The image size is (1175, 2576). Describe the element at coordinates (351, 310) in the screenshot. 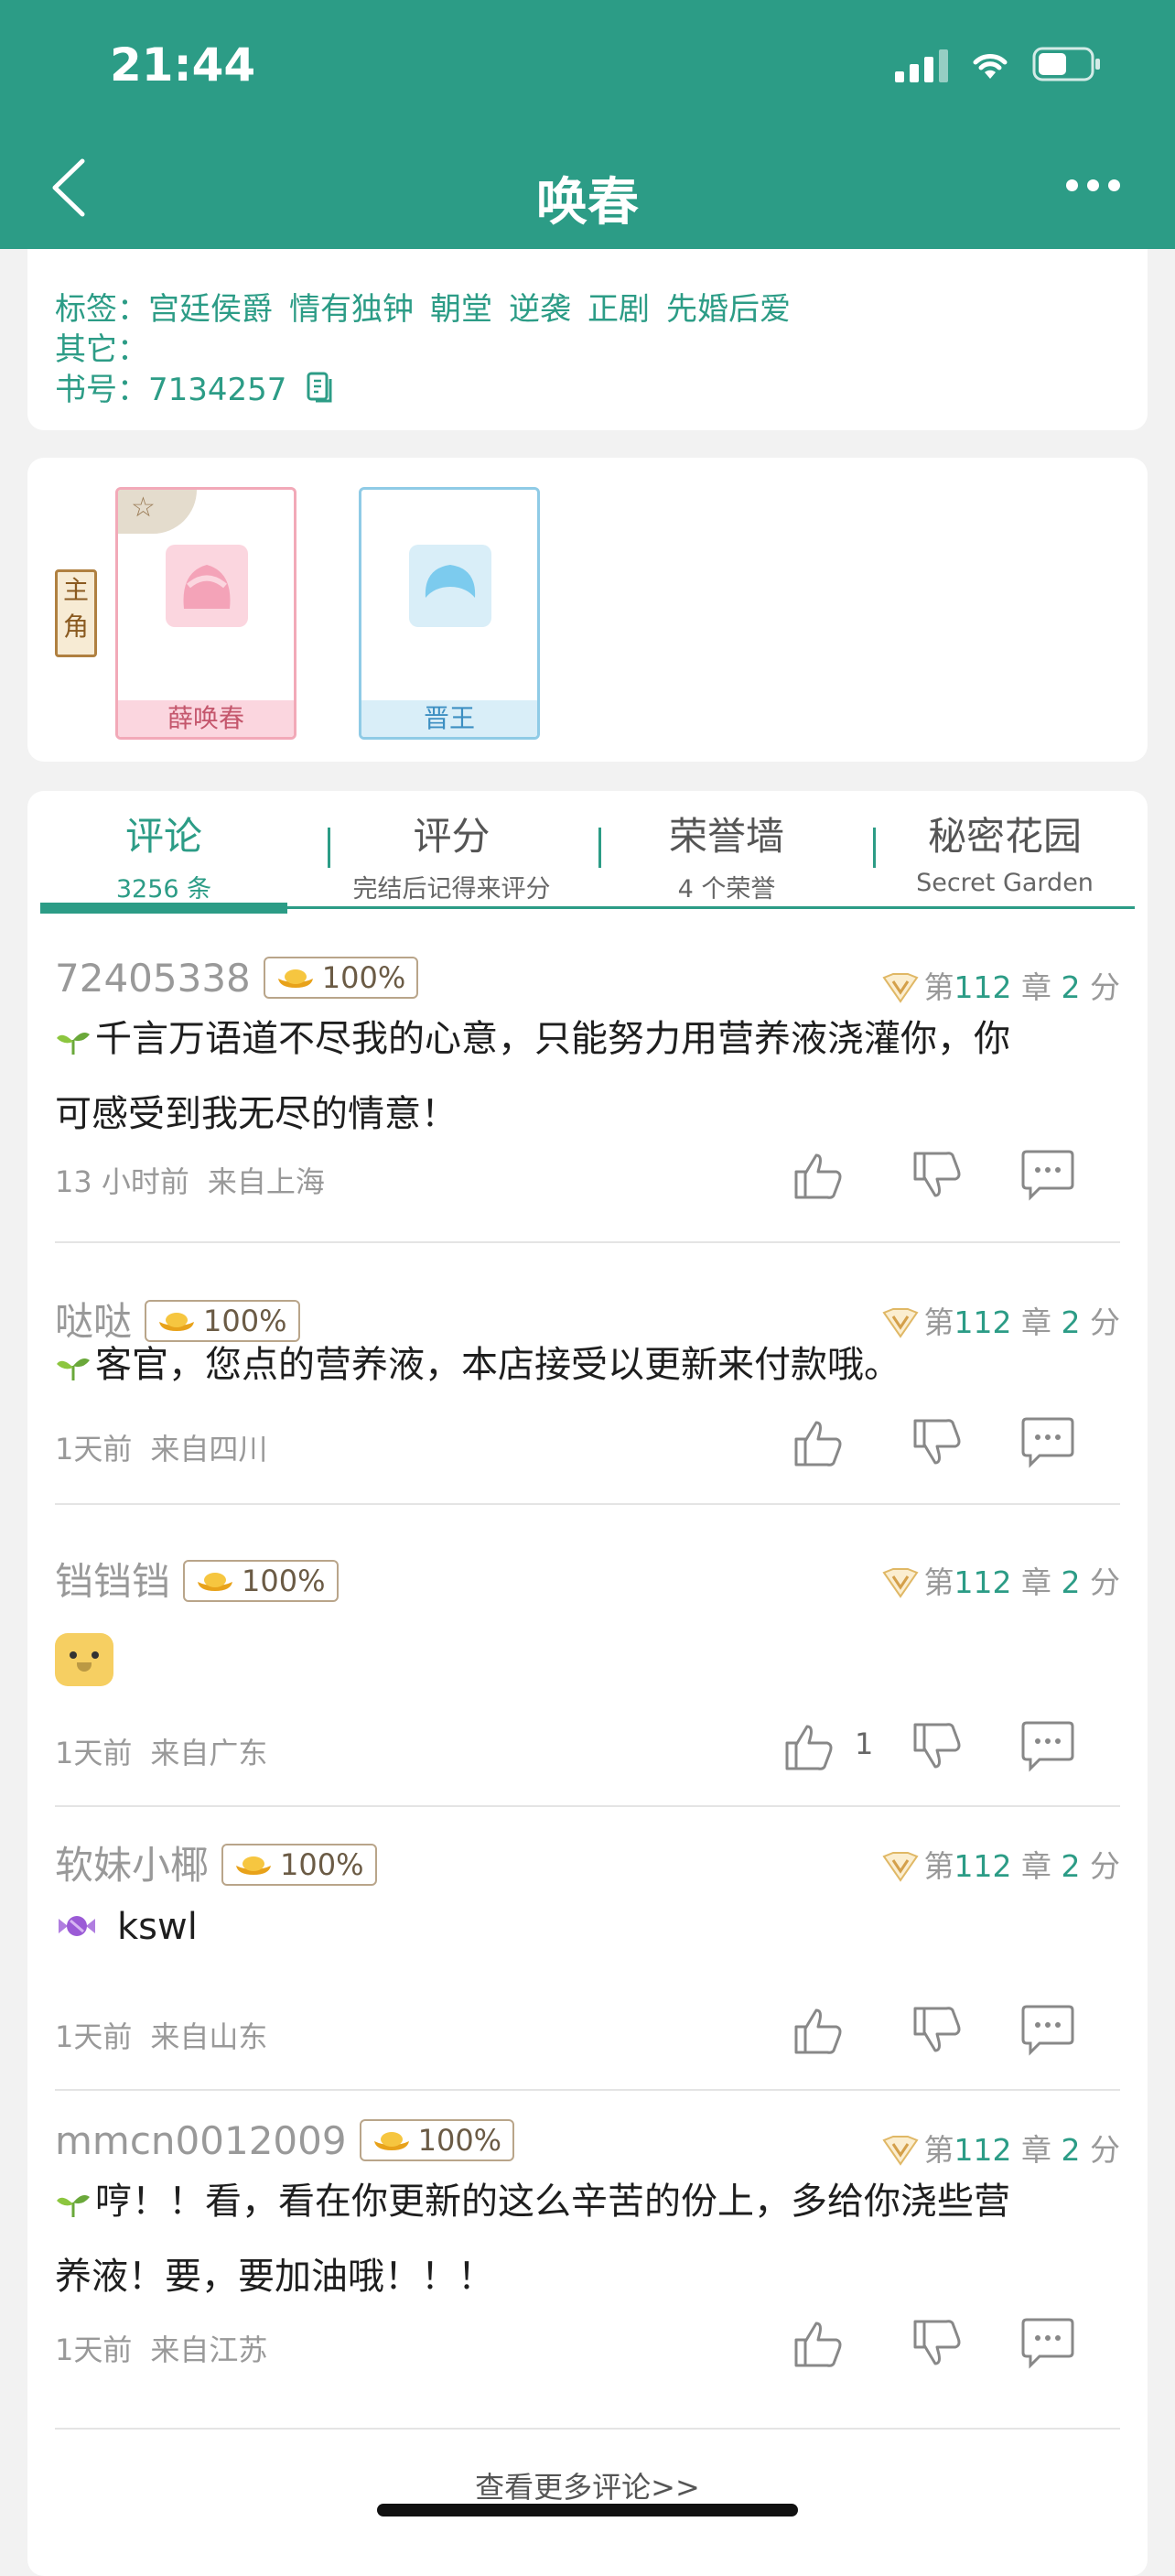

I see `tag-item: 情有独钟` at that location.